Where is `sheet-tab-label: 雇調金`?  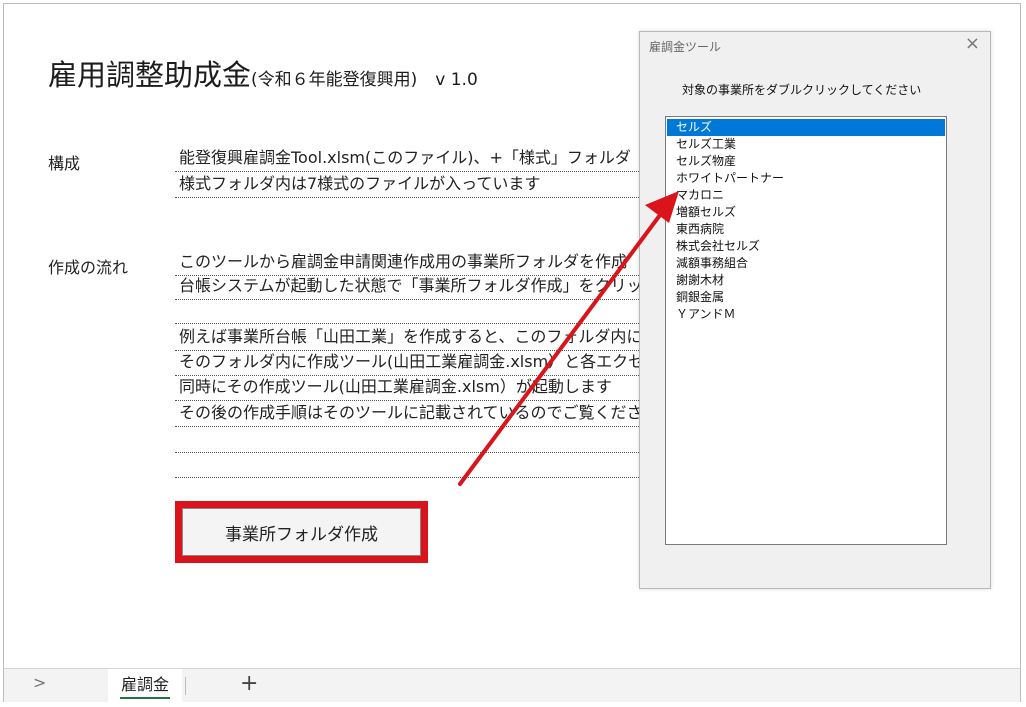 sheet-tab-label: 雇調金 is located at coordinates (144, 684).